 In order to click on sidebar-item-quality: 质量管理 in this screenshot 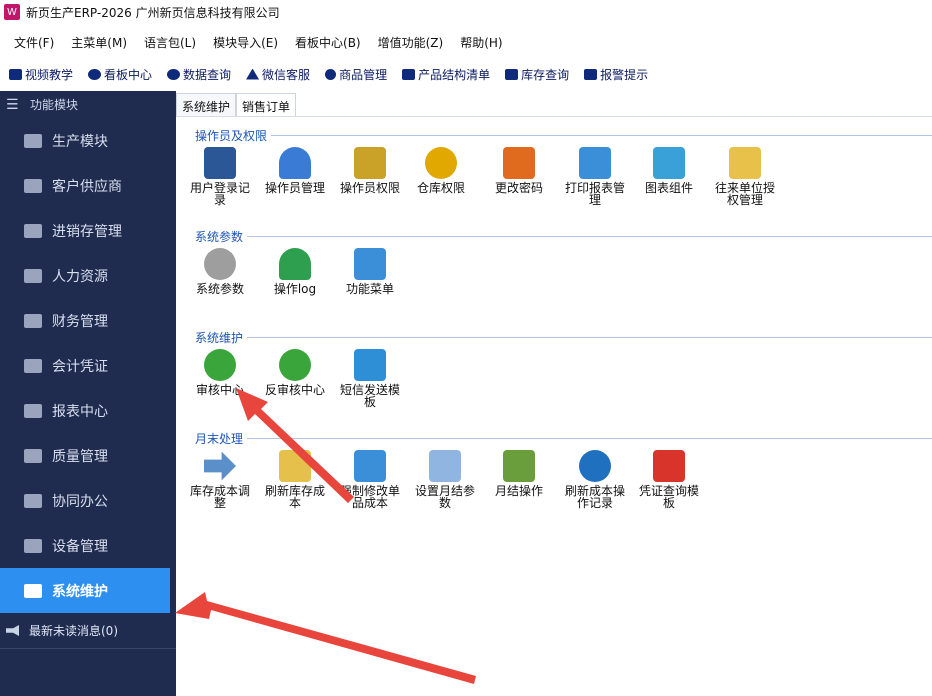, I will do `click(88, 455)`.